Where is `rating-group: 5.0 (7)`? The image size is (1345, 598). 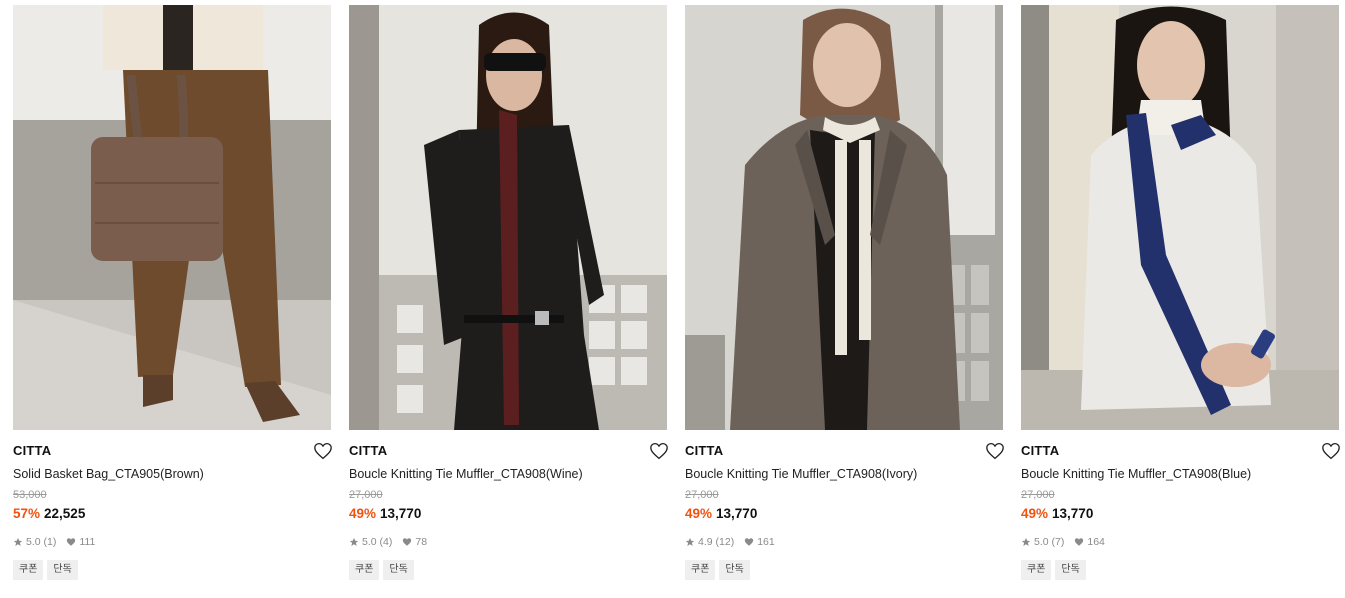 rating-group: 5.0 (7) is located at coordinates (1042, 542).